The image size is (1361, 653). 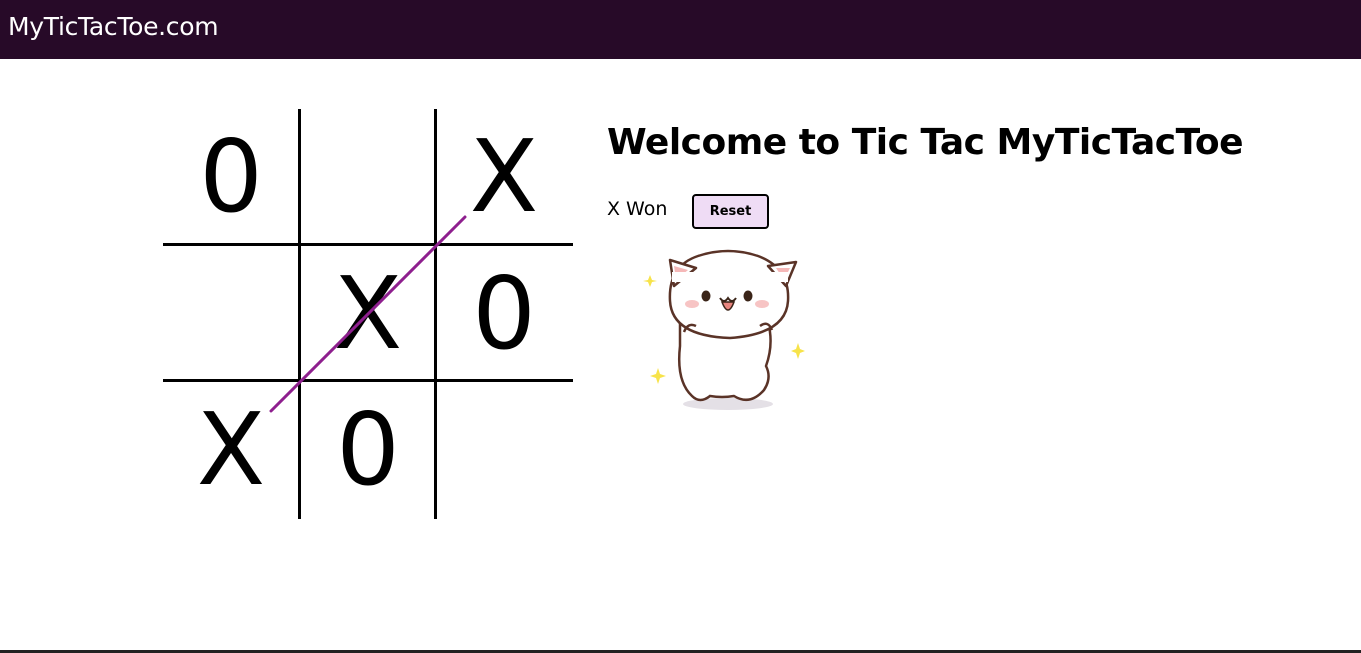 What do you see at coordinates (680, 29) in the screenshot?
I see `top-navbar: MyTicTacToe.com` at bounding box center [680, 29].